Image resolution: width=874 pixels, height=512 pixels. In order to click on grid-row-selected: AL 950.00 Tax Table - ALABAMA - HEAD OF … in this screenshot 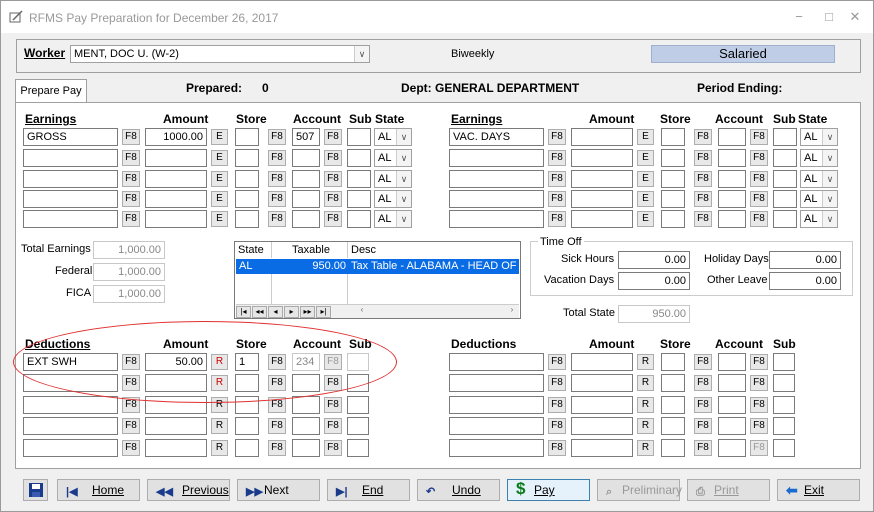, I will do `click(377, 266)`.